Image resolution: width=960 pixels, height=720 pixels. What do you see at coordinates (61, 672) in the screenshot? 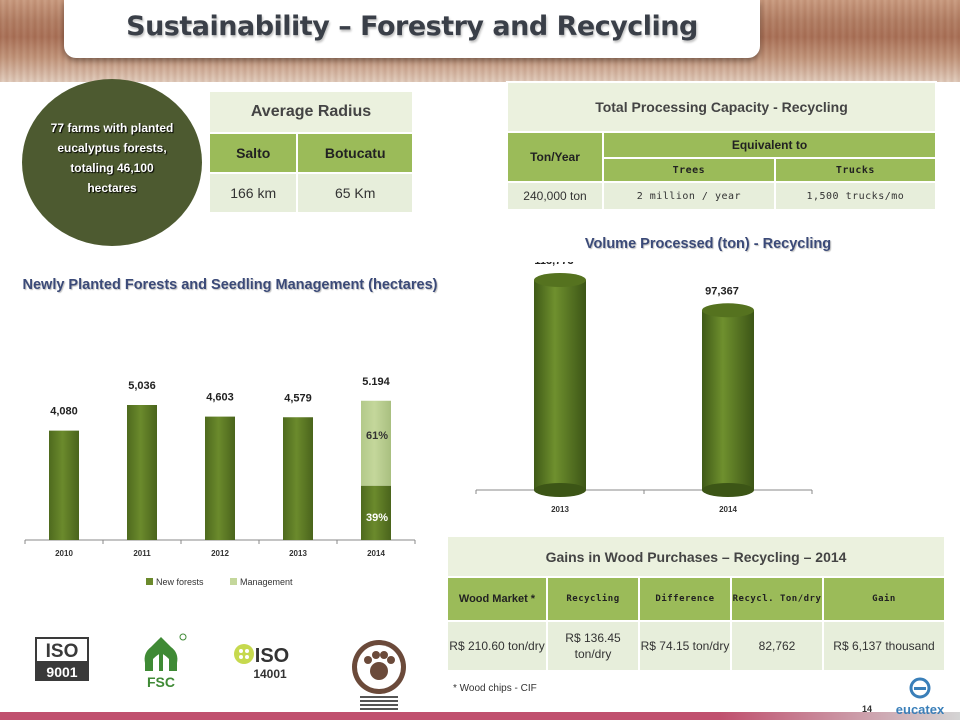
I see `iso9001-number-text: 9001` at bounding box center [61, 672].